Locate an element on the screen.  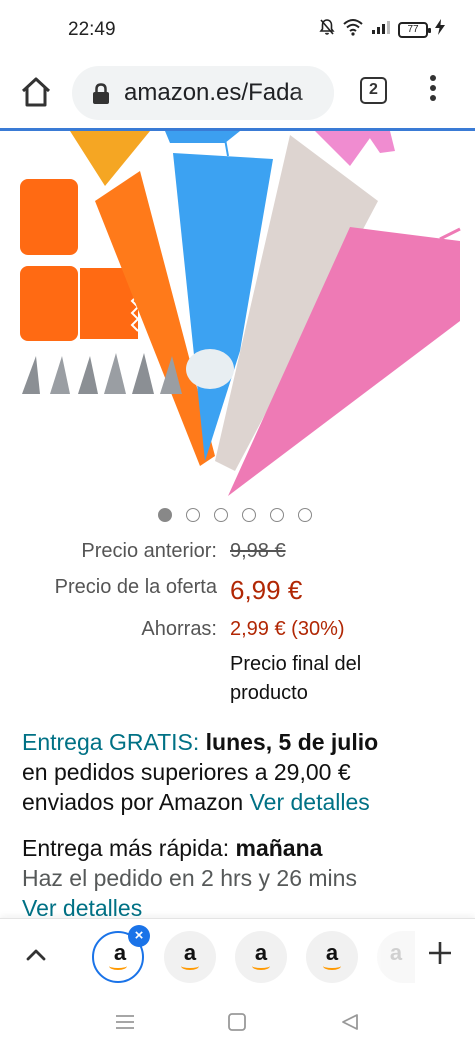
close-tab-button: × is located at coordinates (139, 936).